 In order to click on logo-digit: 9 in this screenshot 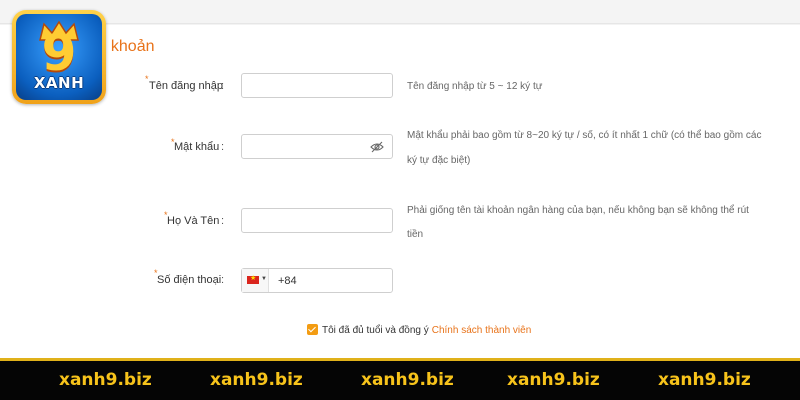, I will do `click(59, 53)`.